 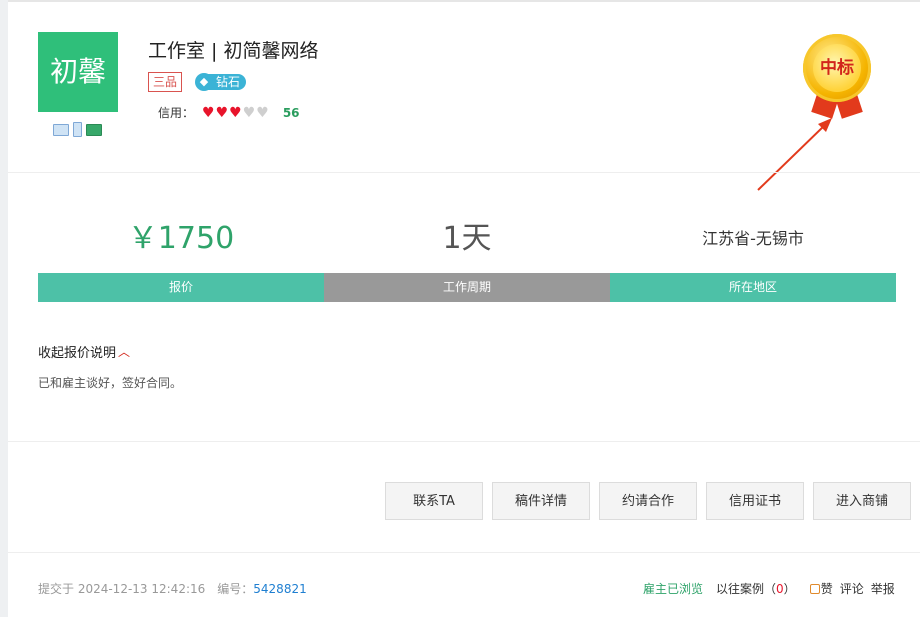 I want to click on credit-hearts: ♥ ♥ ♥ ♥ ♥, so click(x=235, y=113).